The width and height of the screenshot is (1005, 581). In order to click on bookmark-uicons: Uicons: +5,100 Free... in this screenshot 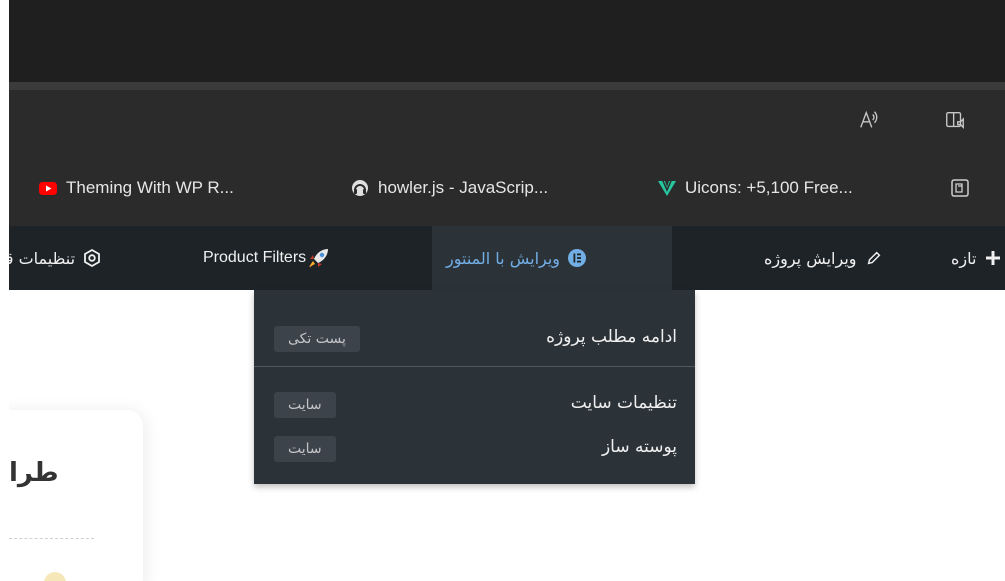, I will do `click(755, 188)`.